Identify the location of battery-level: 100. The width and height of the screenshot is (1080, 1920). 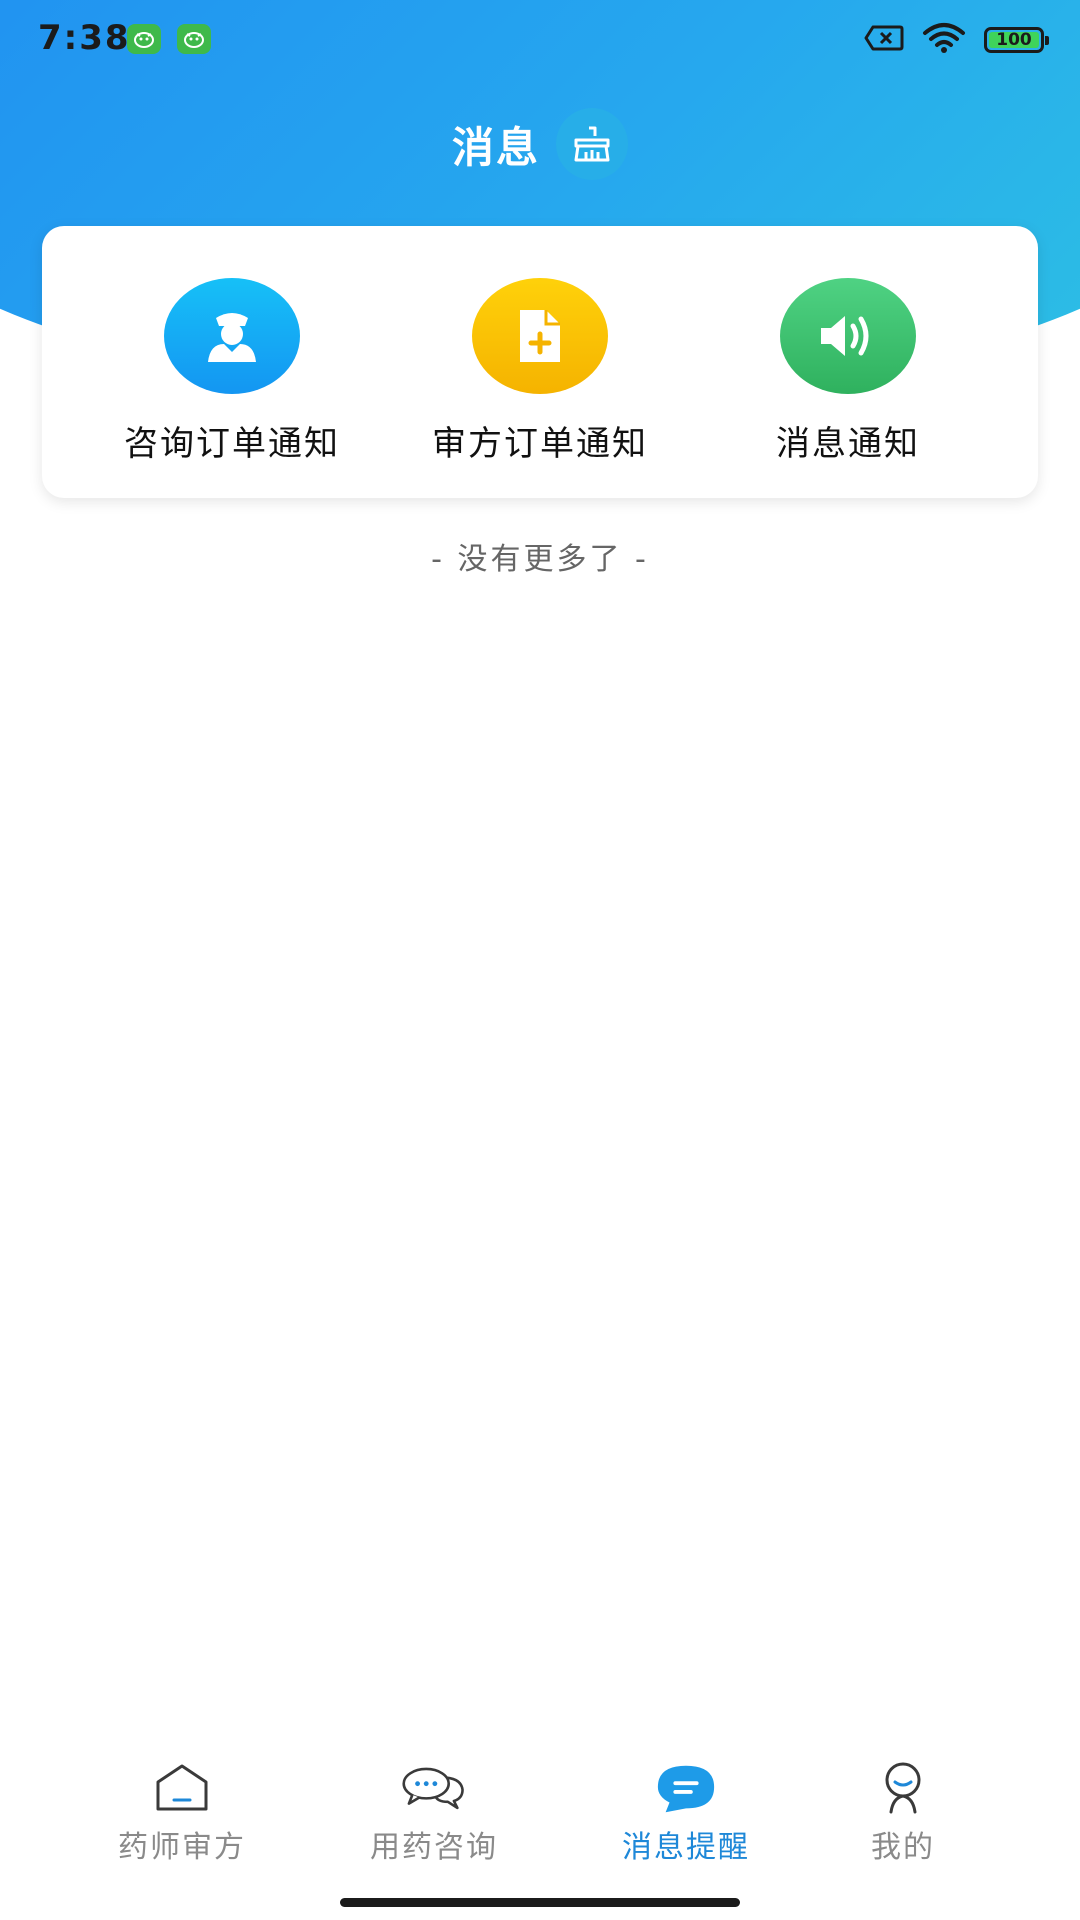
(1014, 40).